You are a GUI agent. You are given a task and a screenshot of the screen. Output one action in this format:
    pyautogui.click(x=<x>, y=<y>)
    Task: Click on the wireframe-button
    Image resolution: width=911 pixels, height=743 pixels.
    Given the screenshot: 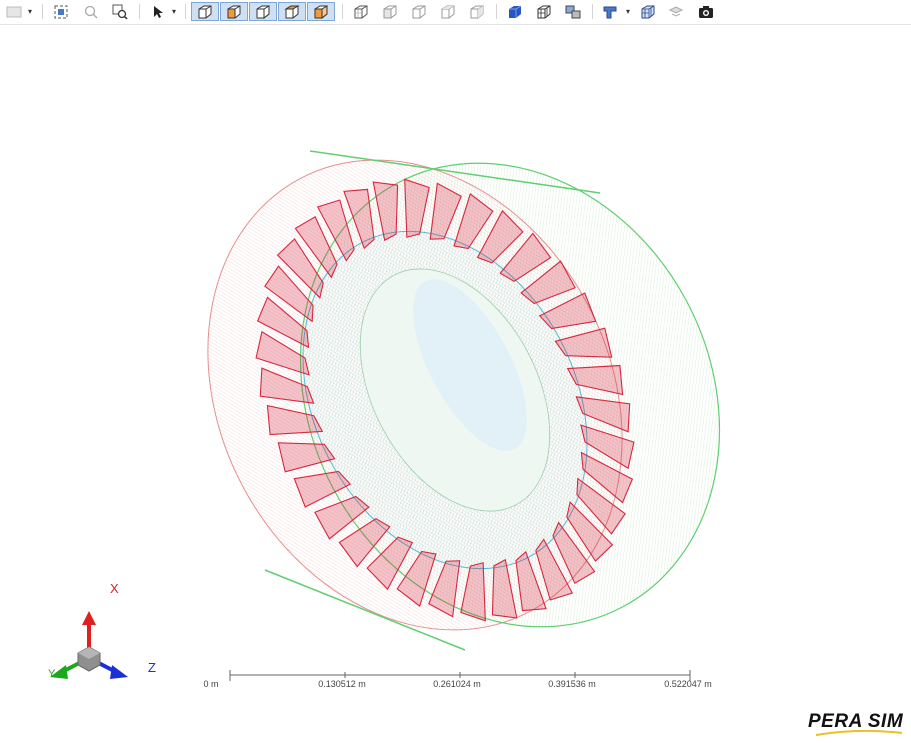 What is the action you would take?
    pyautogui.click(x=544, y=11)
    